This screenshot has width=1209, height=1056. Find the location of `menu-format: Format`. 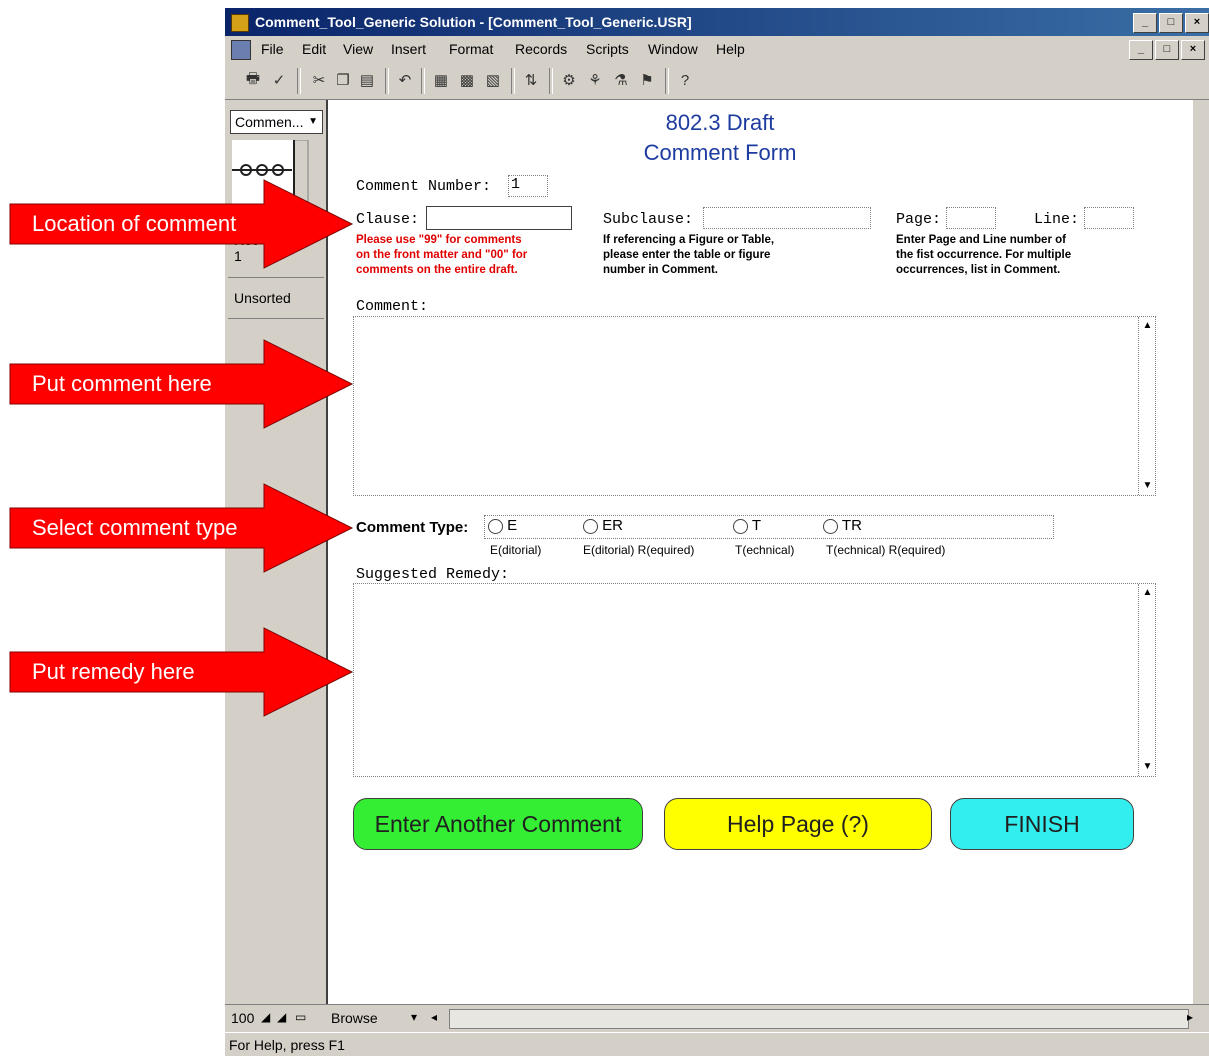

menu-format: Format is located at coordinates (471, 49).